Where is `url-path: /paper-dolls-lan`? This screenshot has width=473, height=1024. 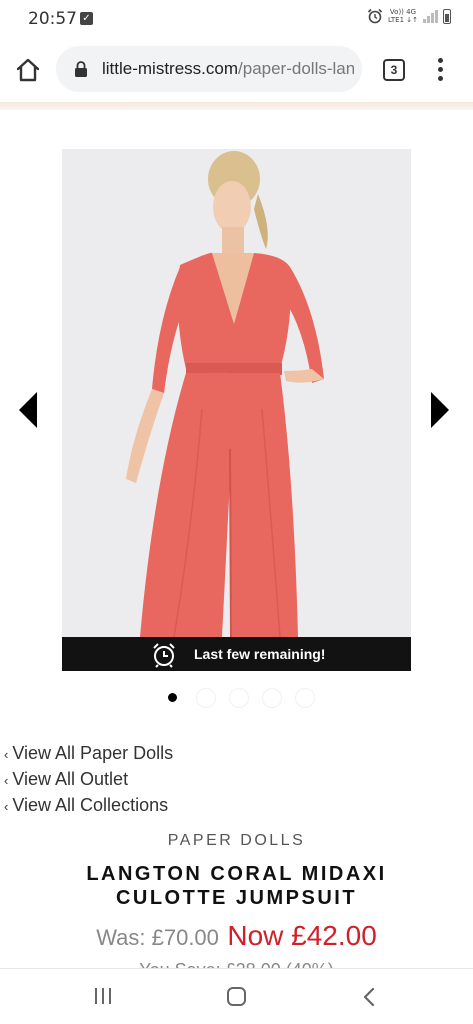 url-path: /paper-dolls-lan is located at coordinates (296, 68).